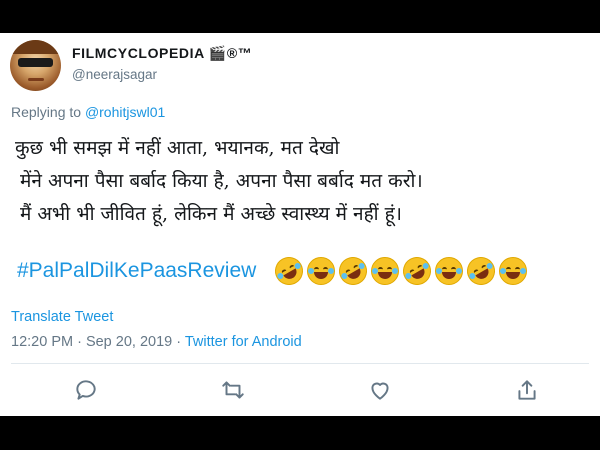  I want to click on replying-to: Replying to @rohitjswl01, so click(88, 112).